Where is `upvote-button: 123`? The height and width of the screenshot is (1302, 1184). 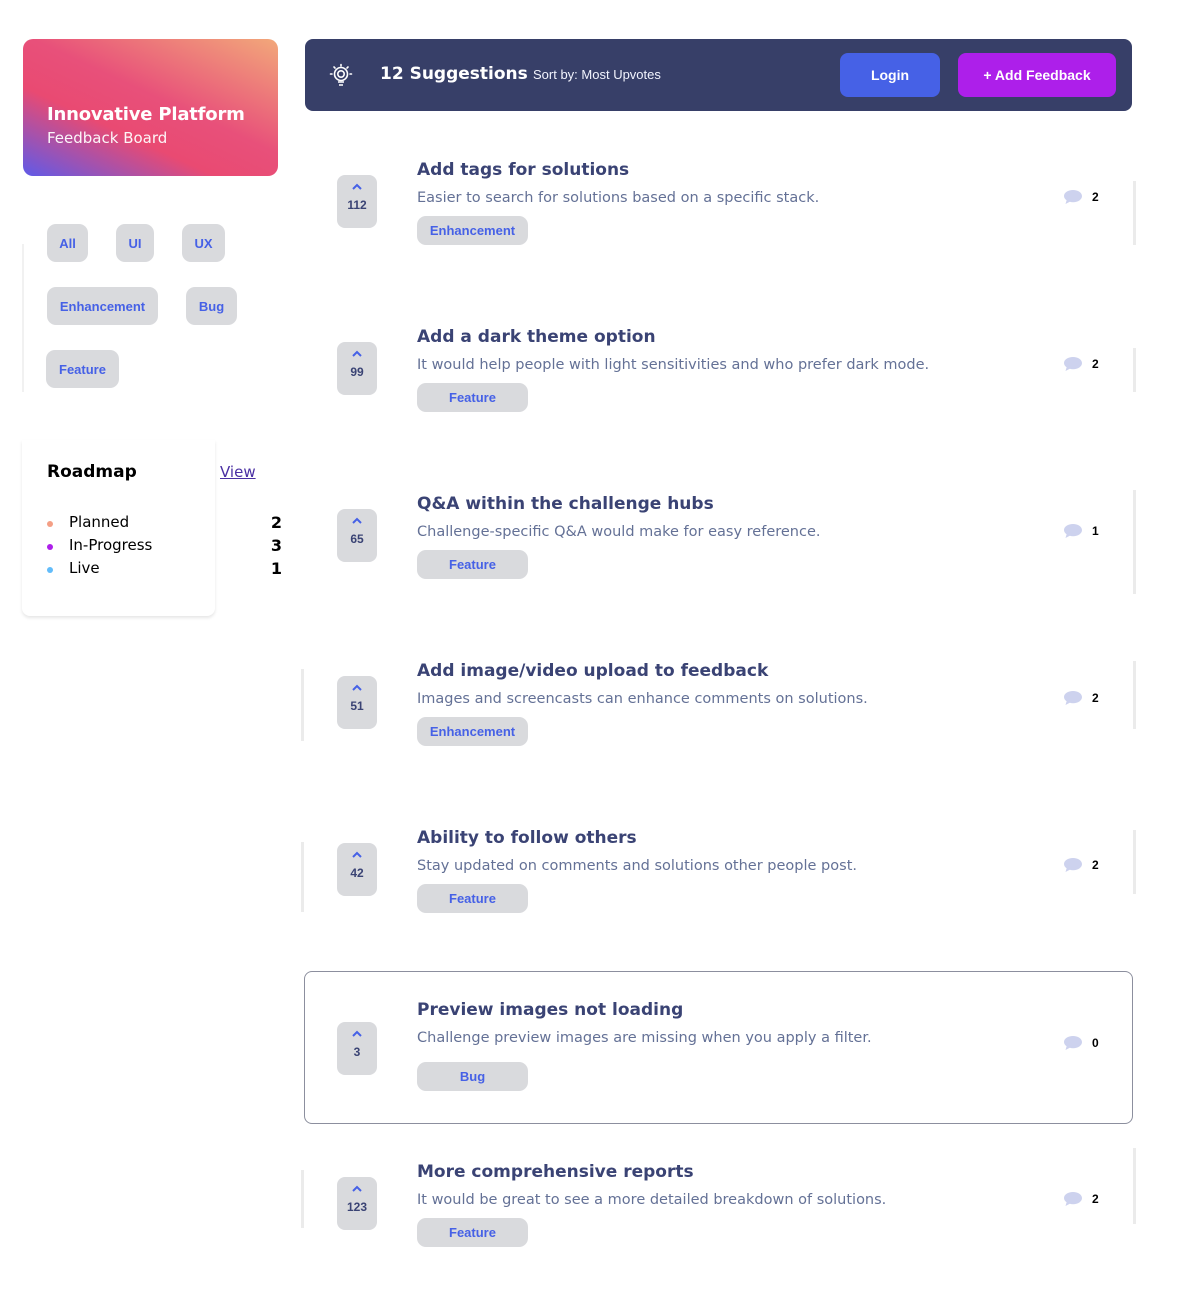
upvote-button: 123 is located at coordinates (357, 1203).